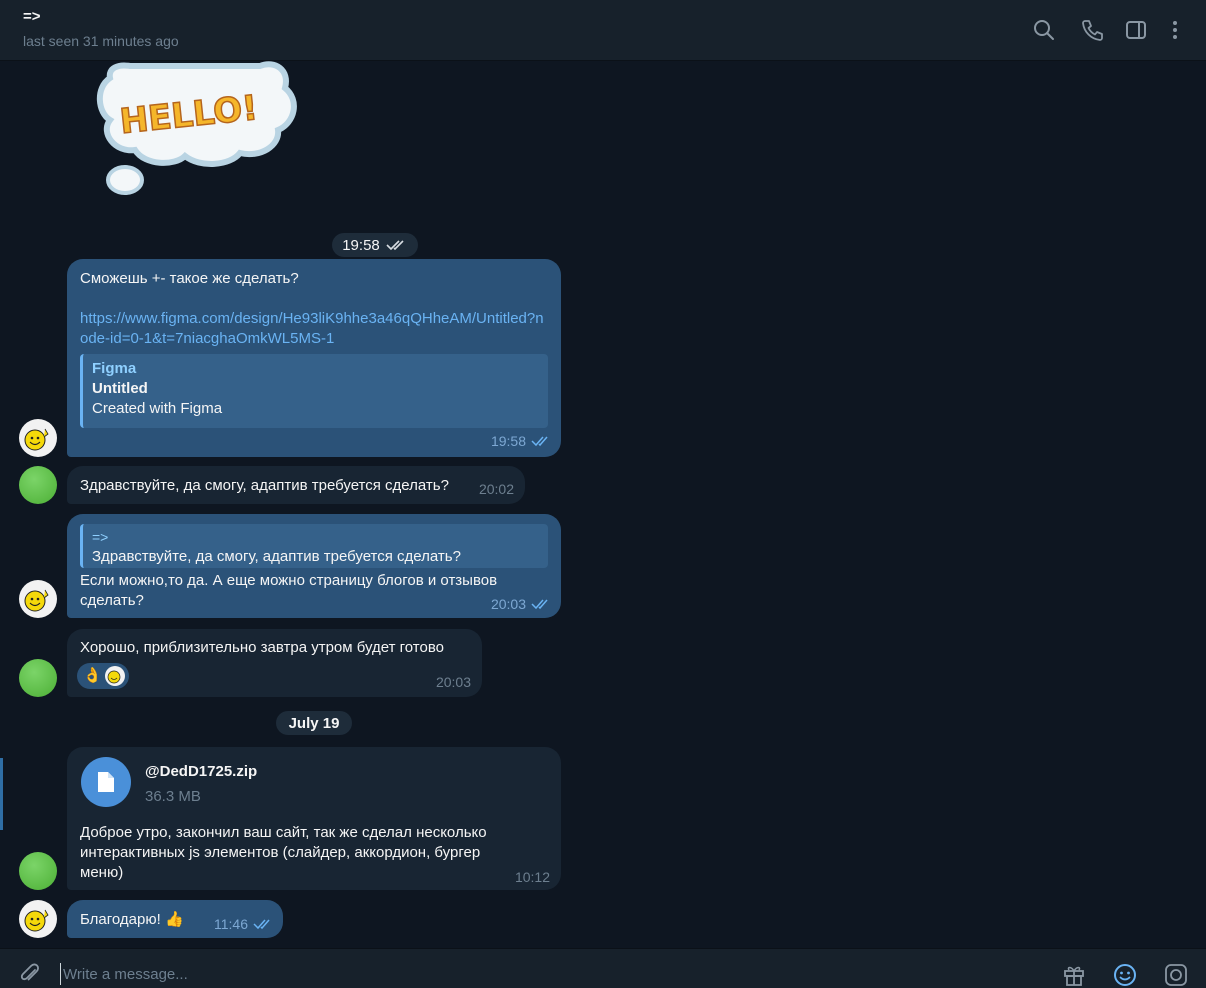 This screenshot has height=988, width=1206. What do you see at coordinates (1074, 974) in the screenshot?
I see `gift-icon` at bounding box center [1074, 974].